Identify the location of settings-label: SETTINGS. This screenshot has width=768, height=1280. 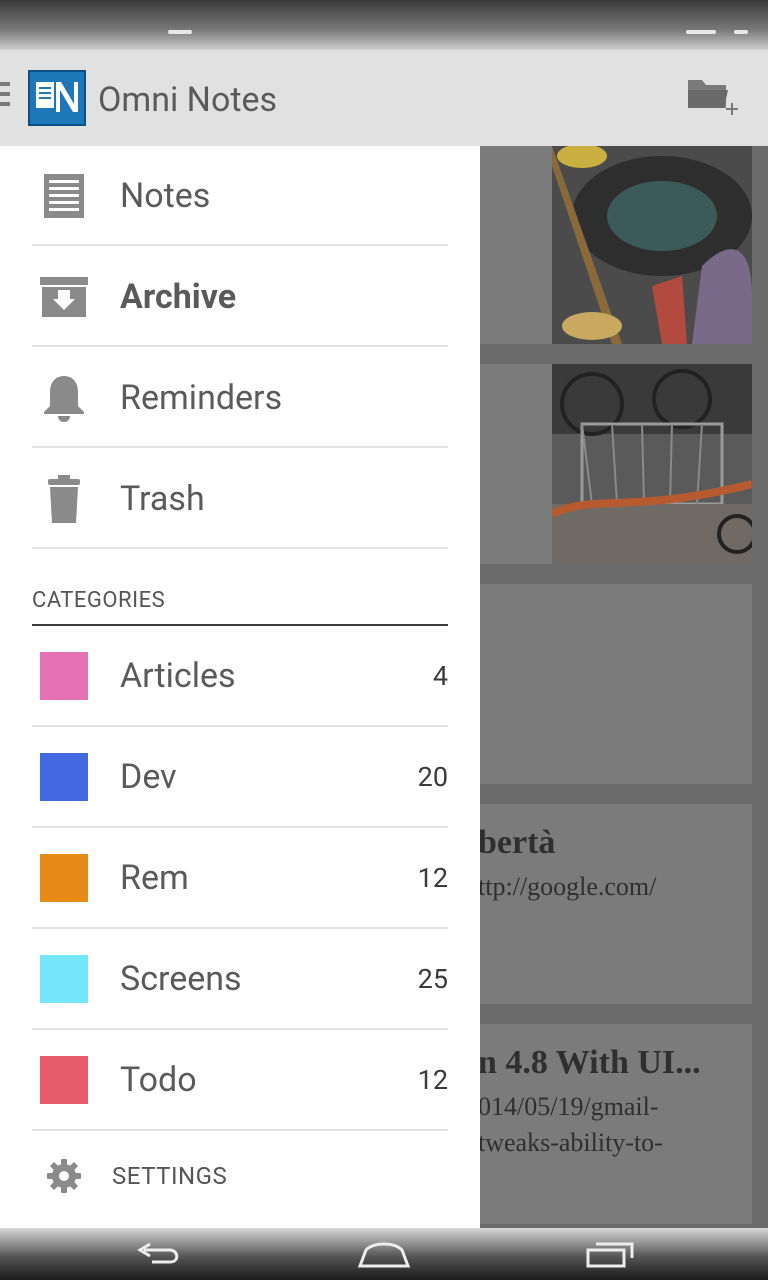
(170, 1176).